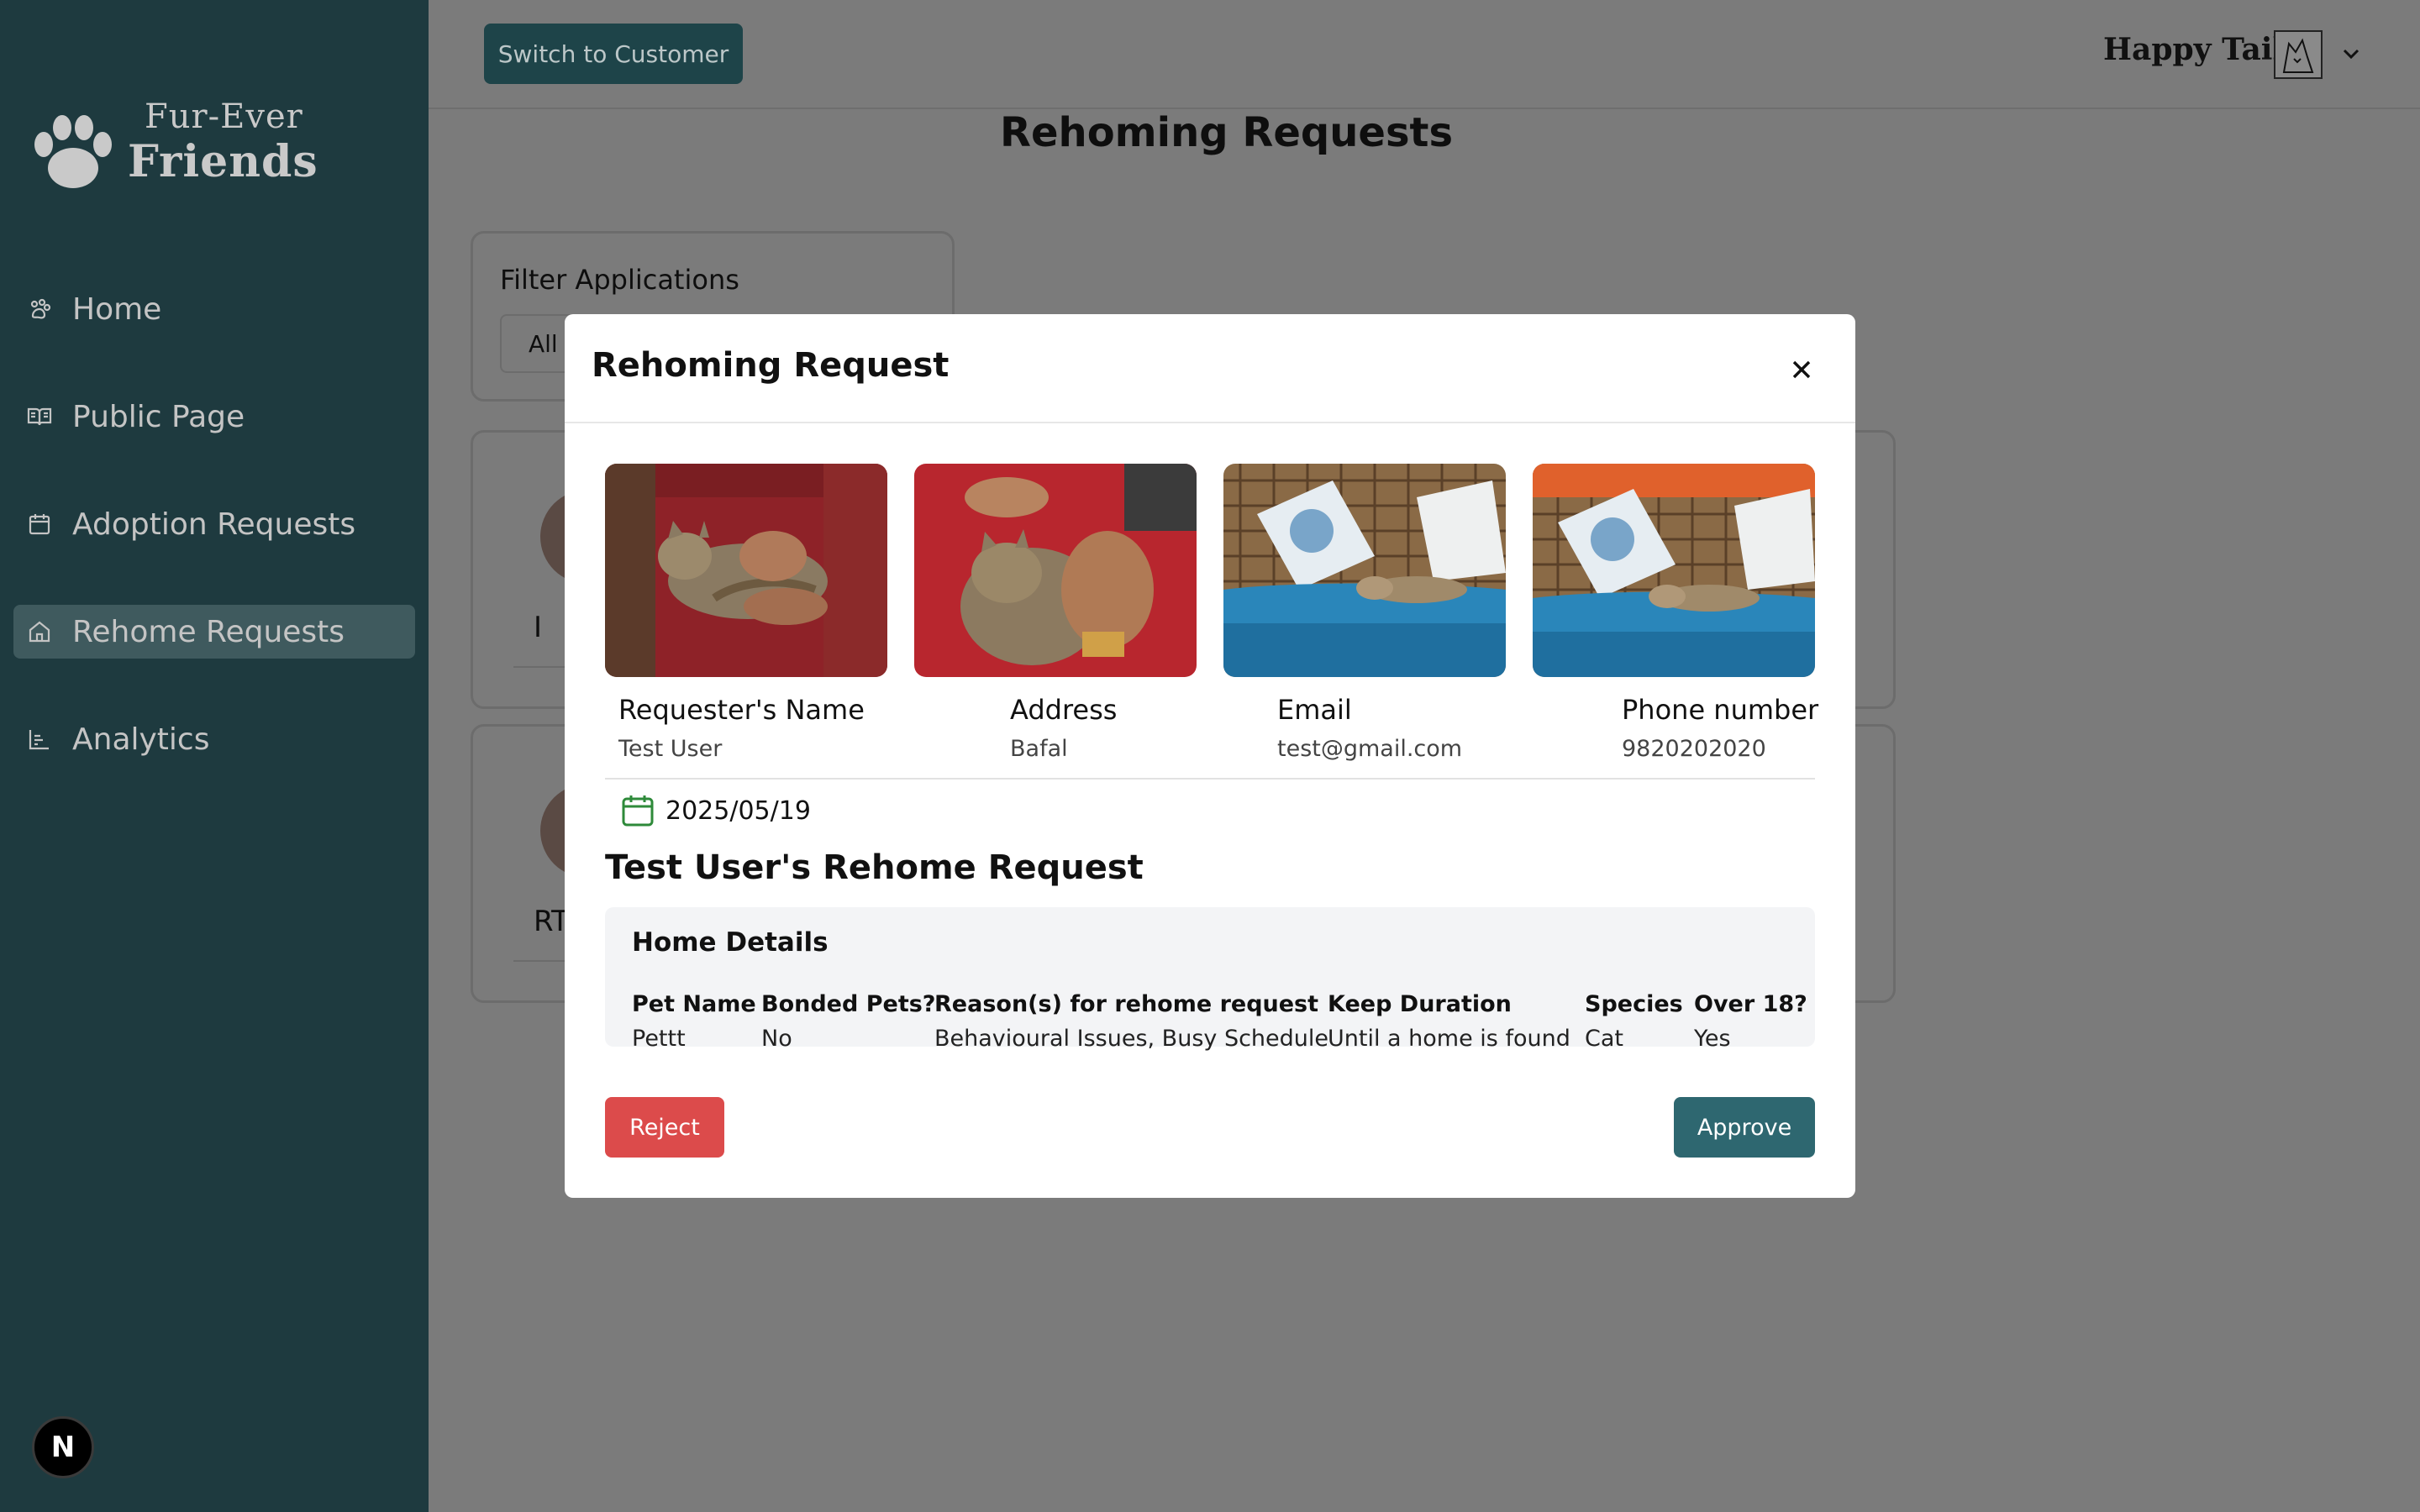 This screenshot has height=1512, width=2420. Describe the element at coordinates (214, 739) in the screenshot. I see `sidebar-item-analytics: Analytics` at that location.